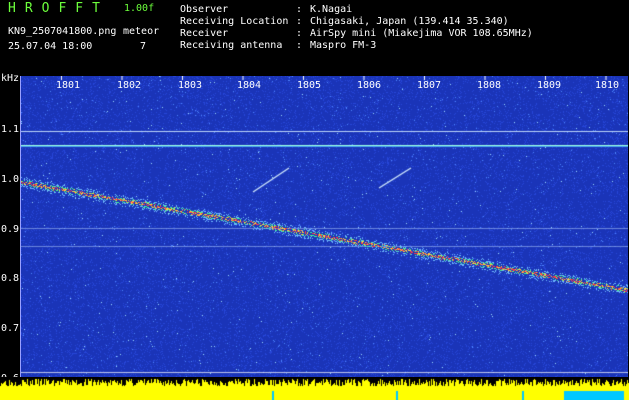 The image size is (629, 400). I want to click on y-tick-label: 1.1, so click(10, 129).